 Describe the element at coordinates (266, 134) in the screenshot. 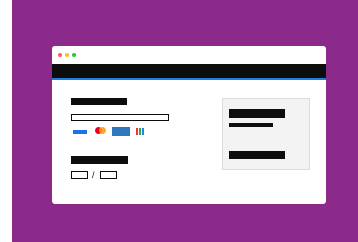

I see `order-summary-panel` at that location.